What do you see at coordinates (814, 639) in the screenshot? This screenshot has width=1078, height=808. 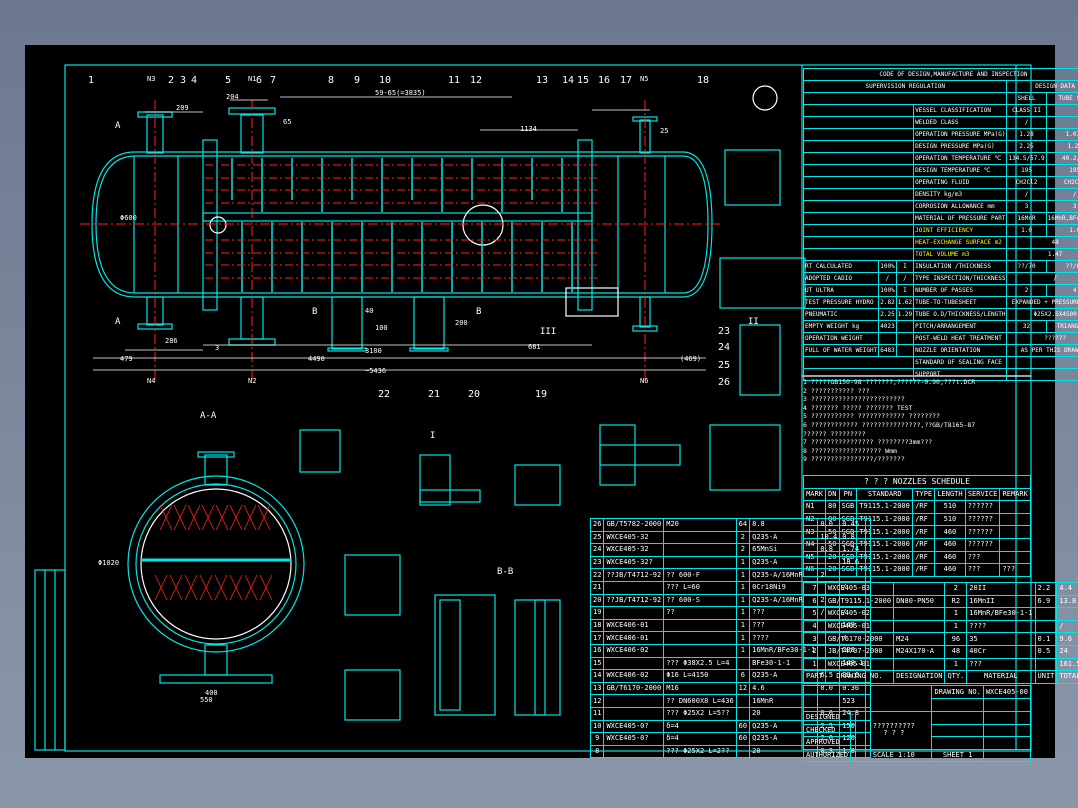 I see `part-cell: 3` at bounding box center [814, 639].